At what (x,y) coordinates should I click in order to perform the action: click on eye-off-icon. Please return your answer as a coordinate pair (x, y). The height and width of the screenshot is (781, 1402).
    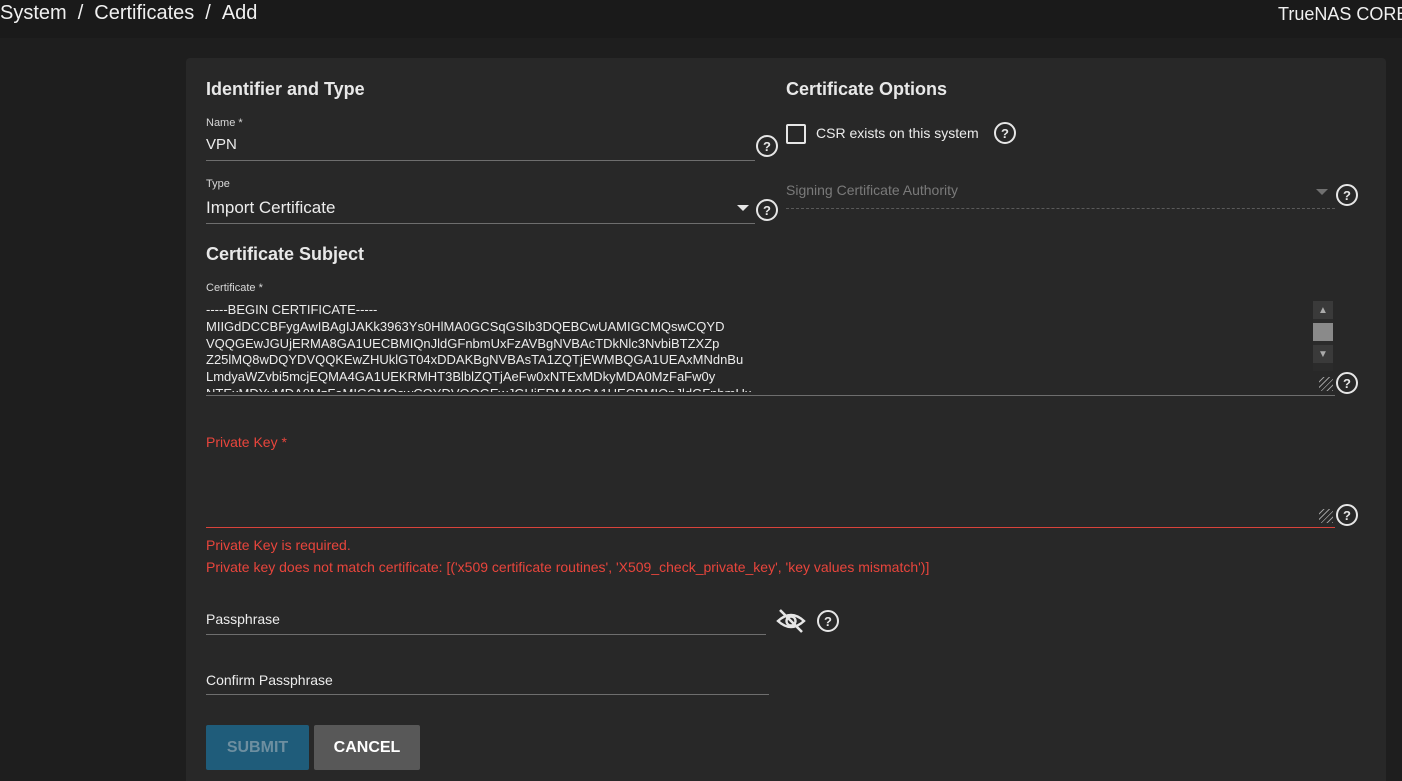
    Looking at the image, I should click on (791, 621).